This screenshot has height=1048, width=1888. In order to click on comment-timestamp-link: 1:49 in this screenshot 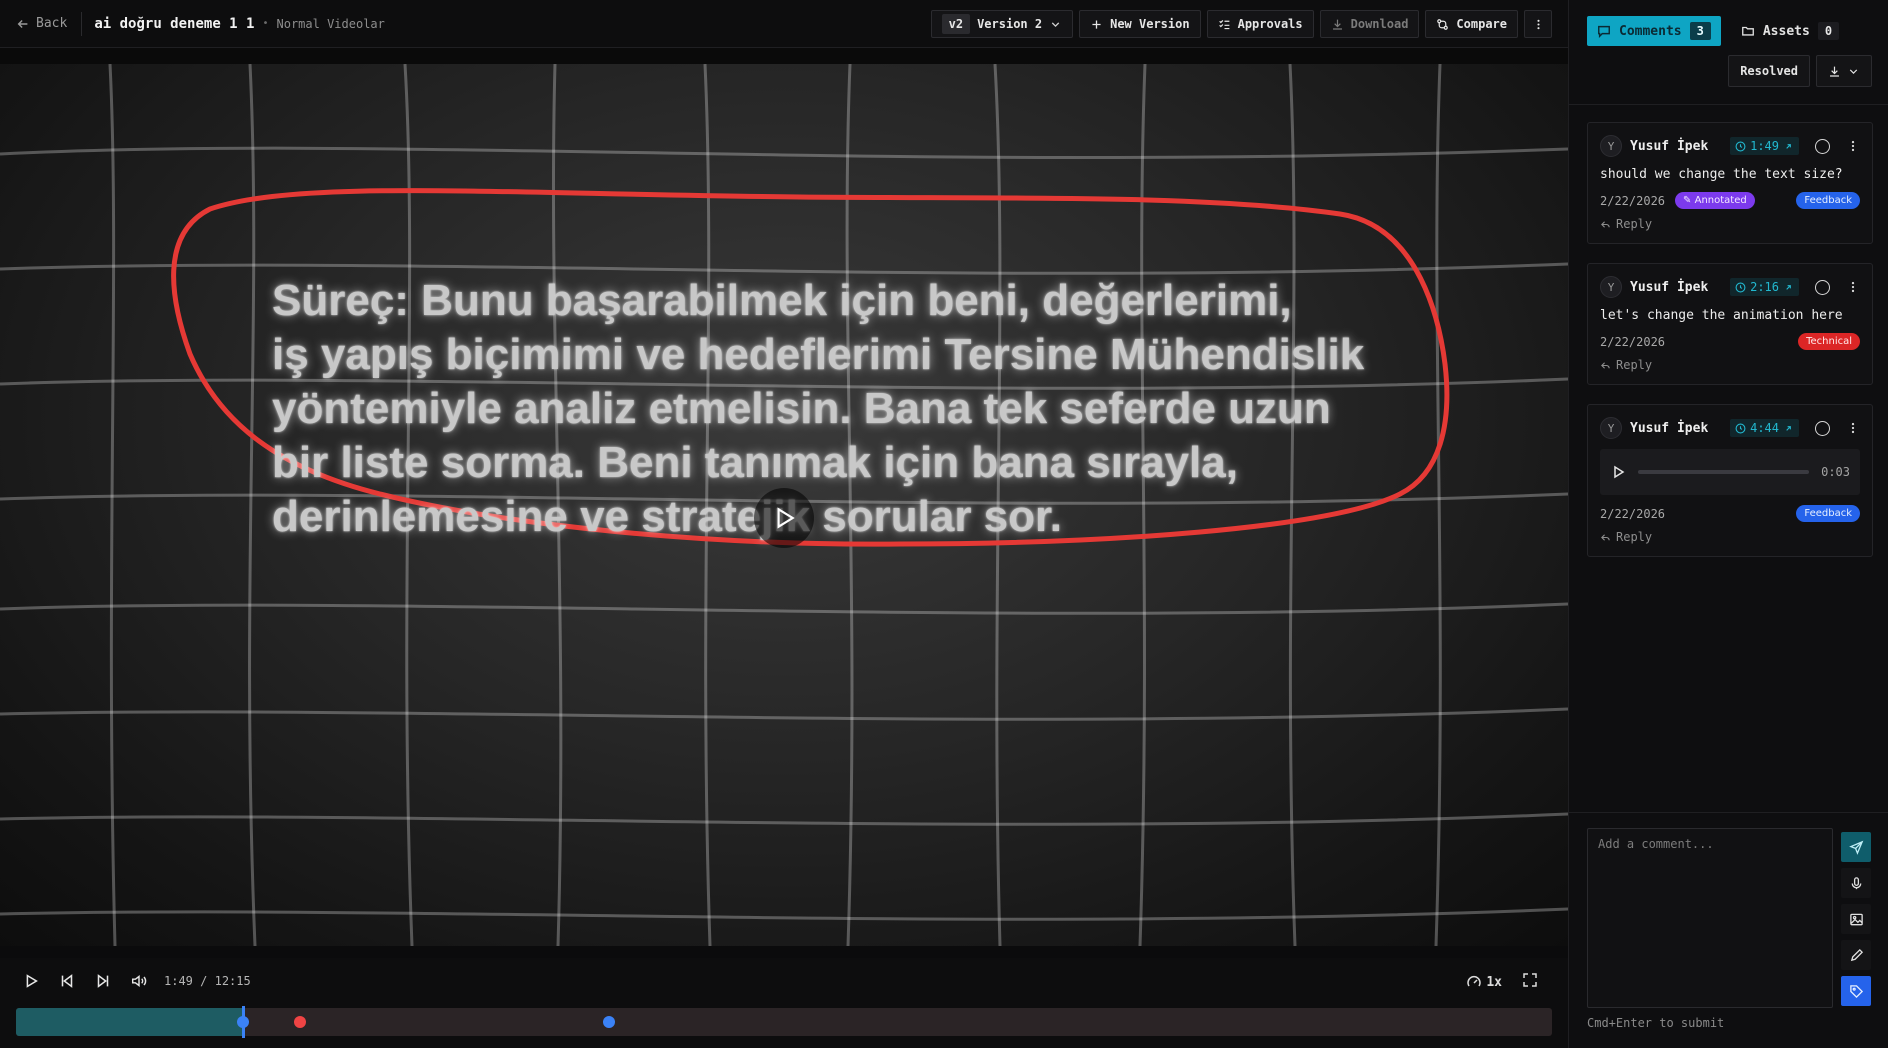, I will do `click(1764, 146)`.